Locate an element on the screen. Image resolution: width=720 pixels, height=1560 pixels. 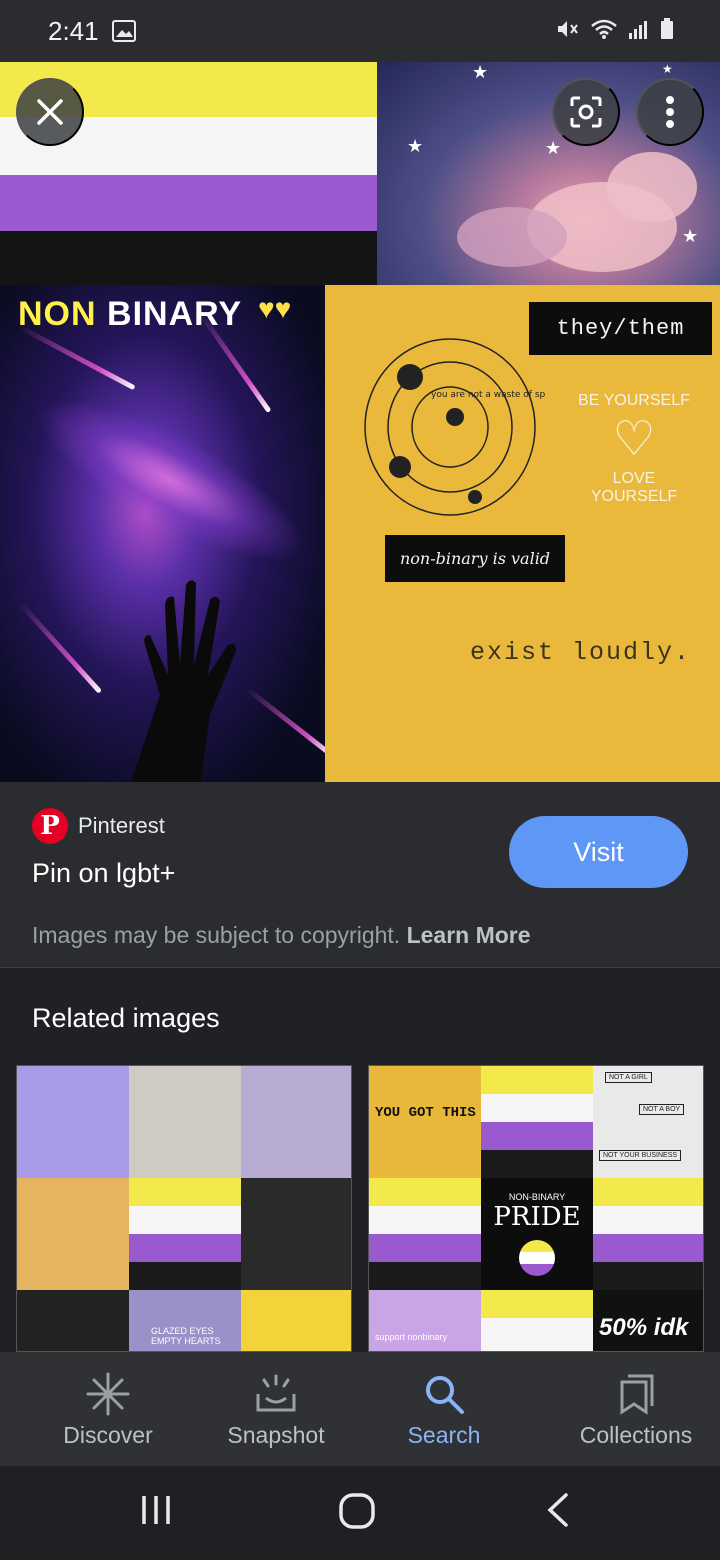
asterisk-icon is located at coordinates (108, 1394).